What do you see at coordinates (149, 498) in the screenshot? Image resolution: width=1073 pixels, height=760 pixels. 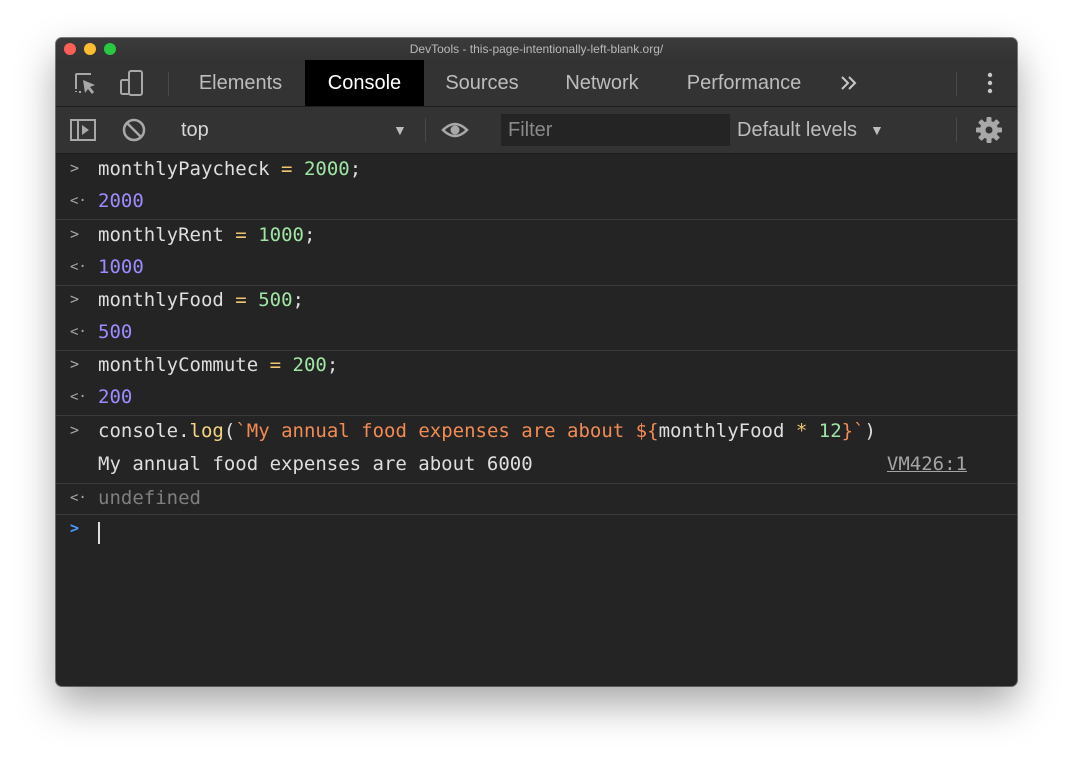 I see `result-value: undefined` at bounding box center [149, 498].